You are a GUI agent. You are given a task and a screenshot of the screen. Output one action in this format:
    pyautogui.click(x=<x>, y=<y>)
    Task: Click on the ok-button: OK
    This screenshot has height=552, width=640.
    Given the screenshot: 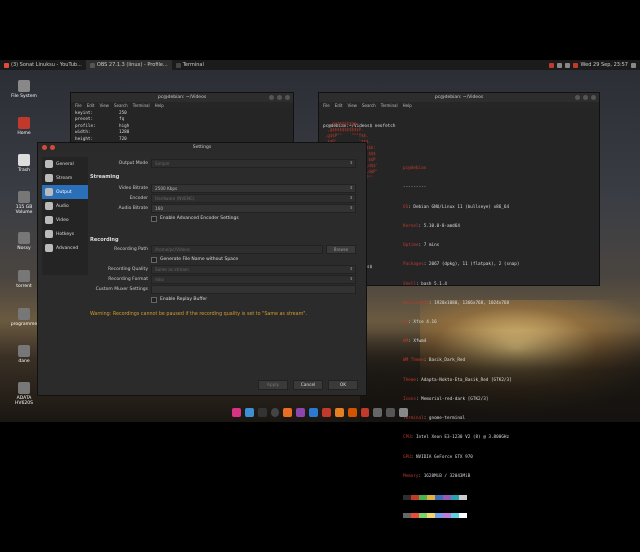 What is the action you would take?
    pyautogui.click(x=343, y=385)
    